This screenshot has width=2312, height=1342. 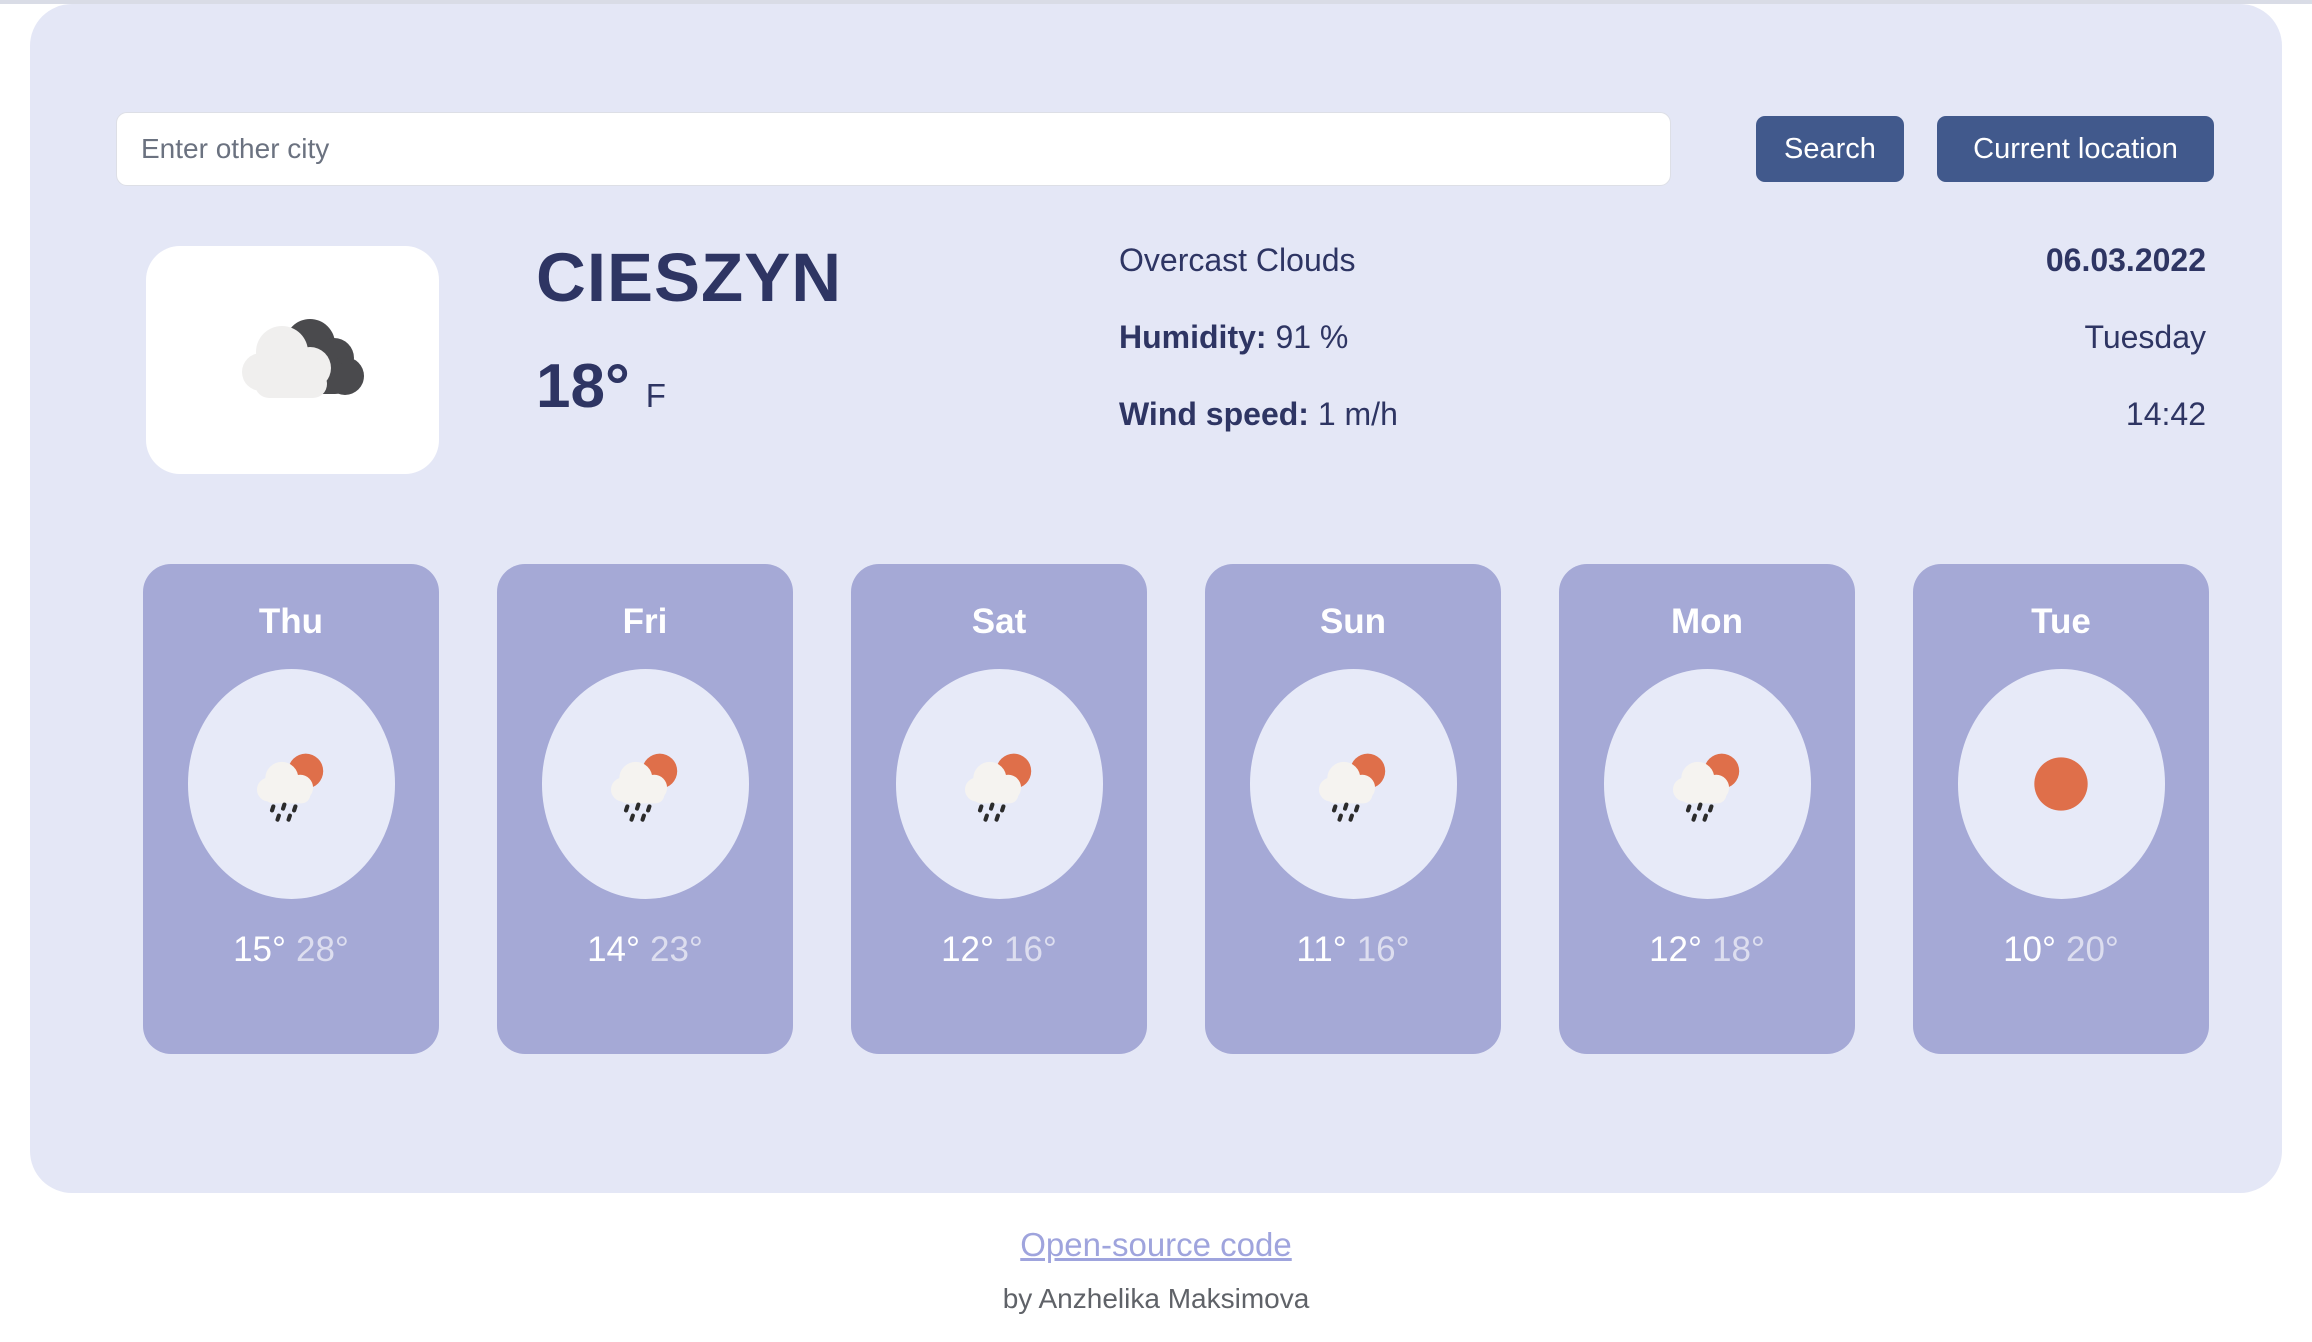 What do you see at coordinates (322, 949) in the screenshot?
I see `forecast-high-temp: 28°` at bounding box center [322, 949].